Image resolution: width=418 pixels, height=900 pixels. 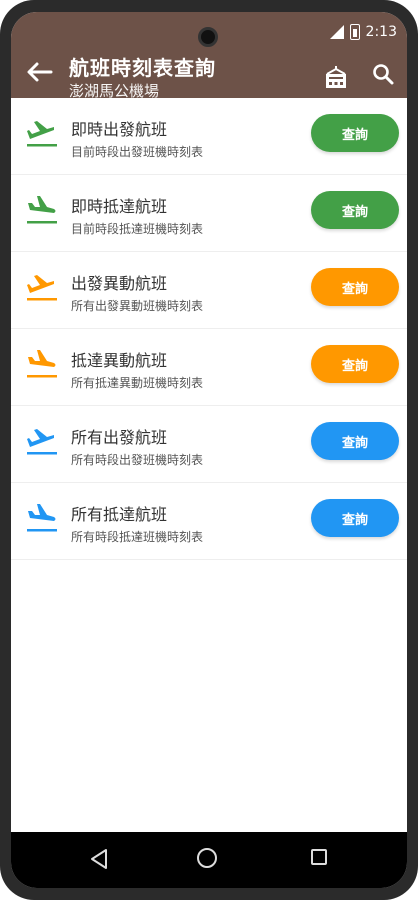 What do you see at coordinates (381, 32) in the screenshot?
I see `status-time: 2:13` at bounding box center [381, 32].